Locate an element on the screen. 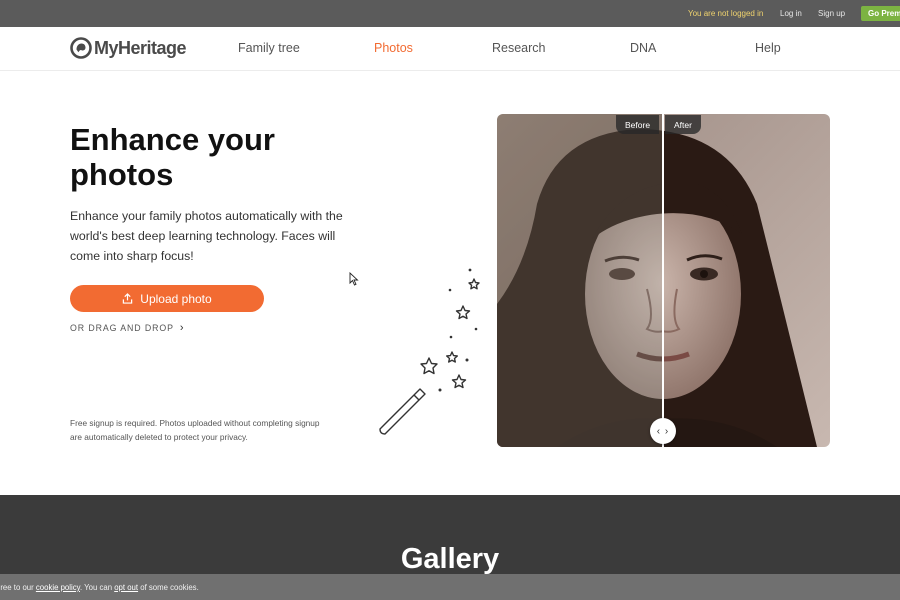  signup-link: Sign up is located at coordinates (831, 13).